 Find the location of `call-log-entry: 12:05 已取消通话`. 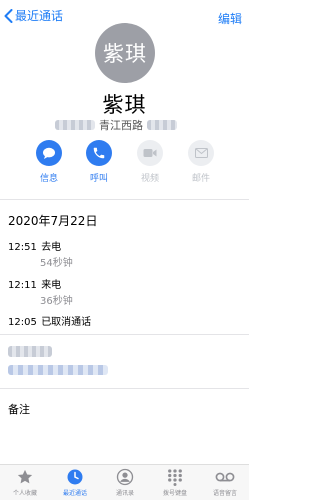

call-log-entry: 12:05 已取消通话 is located at coordinates (49, 320).